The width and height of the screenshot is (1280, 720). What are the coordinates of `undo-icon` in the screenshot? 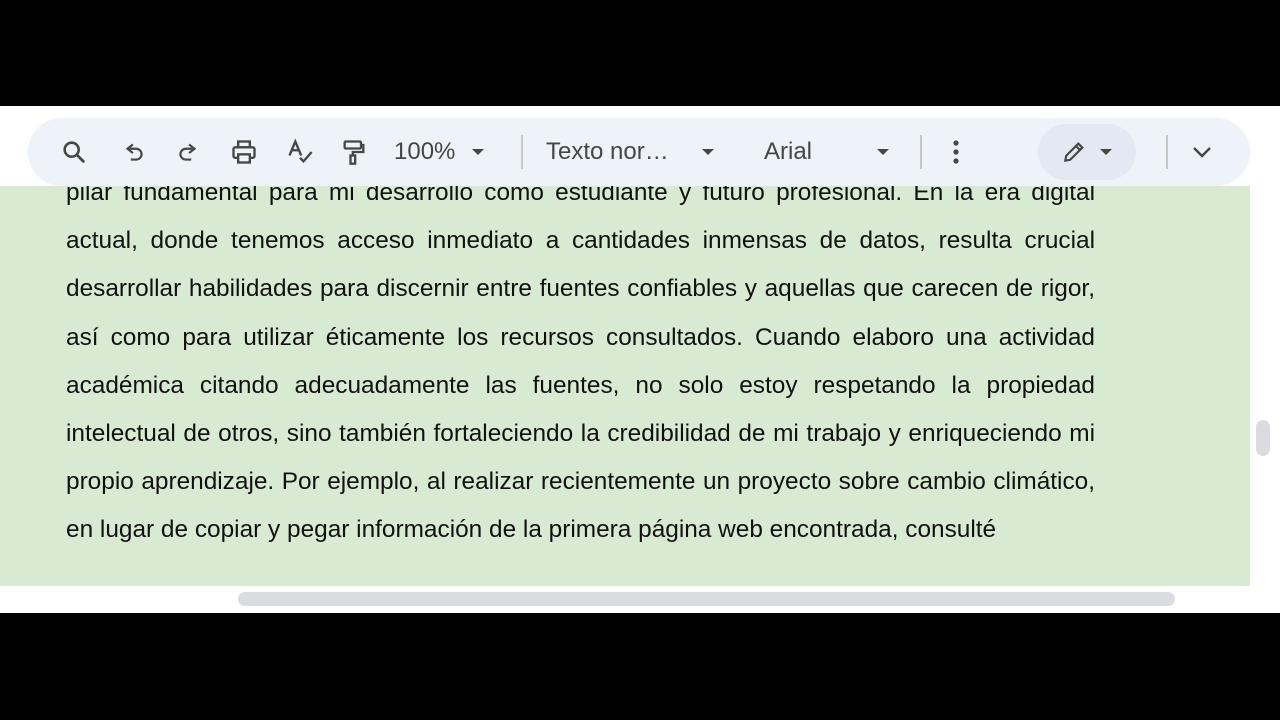 It's located at (134, 152).